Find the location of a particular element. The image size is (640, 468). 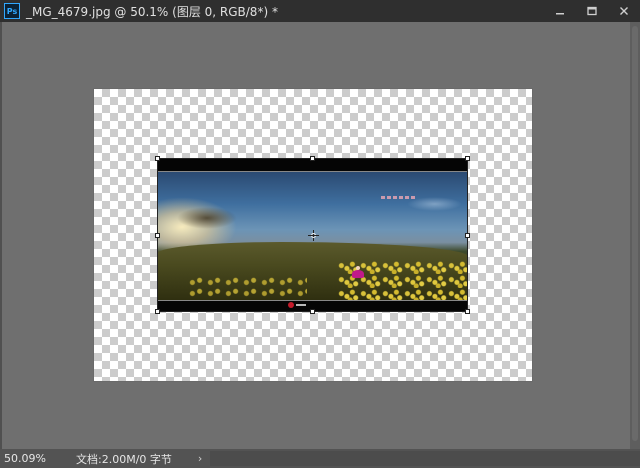

flowers is located at coordinates (247, 288).